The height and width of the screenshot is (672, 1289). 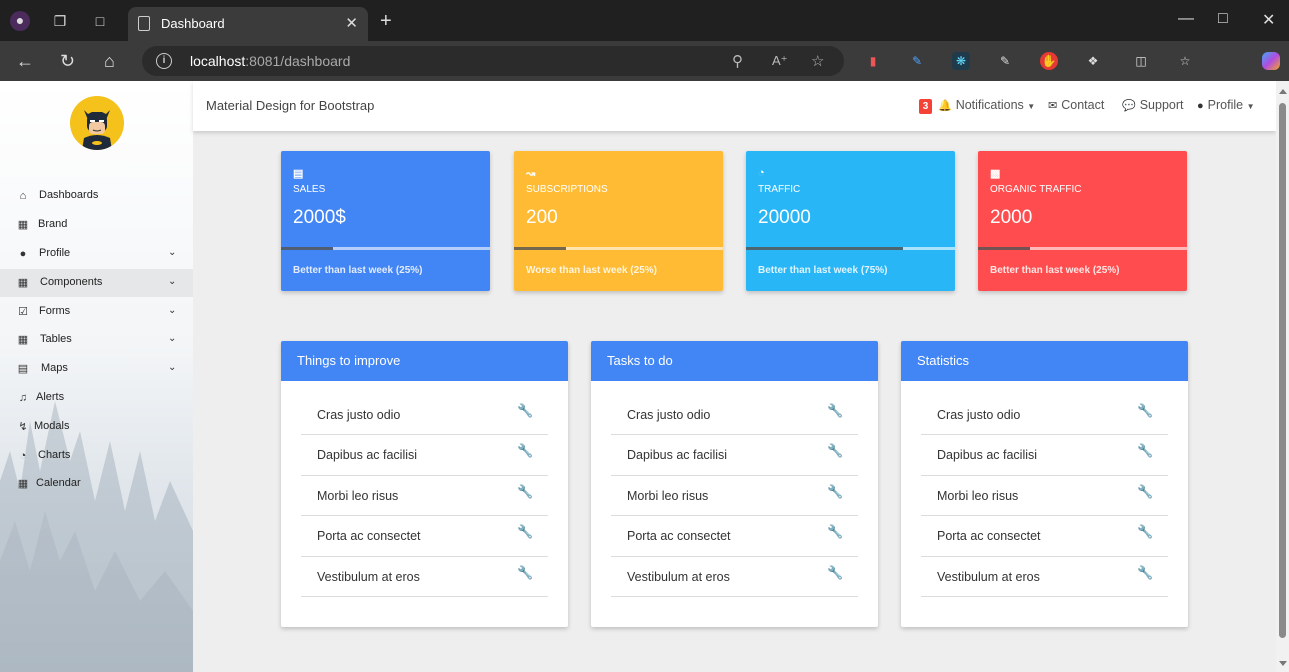 I want to click on url-text: localhost:8081/dashboard, so click(x=270, y=61).